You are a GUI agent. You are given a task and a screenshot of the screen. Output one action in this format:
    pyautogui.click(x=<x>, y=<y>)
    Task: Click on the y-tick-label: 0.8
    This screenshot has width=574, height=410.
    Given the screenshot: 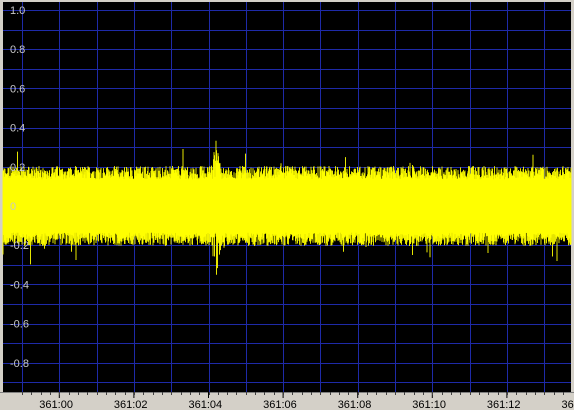 What is the action you would take?
    pyautogui.click(x=17, y=50)
    